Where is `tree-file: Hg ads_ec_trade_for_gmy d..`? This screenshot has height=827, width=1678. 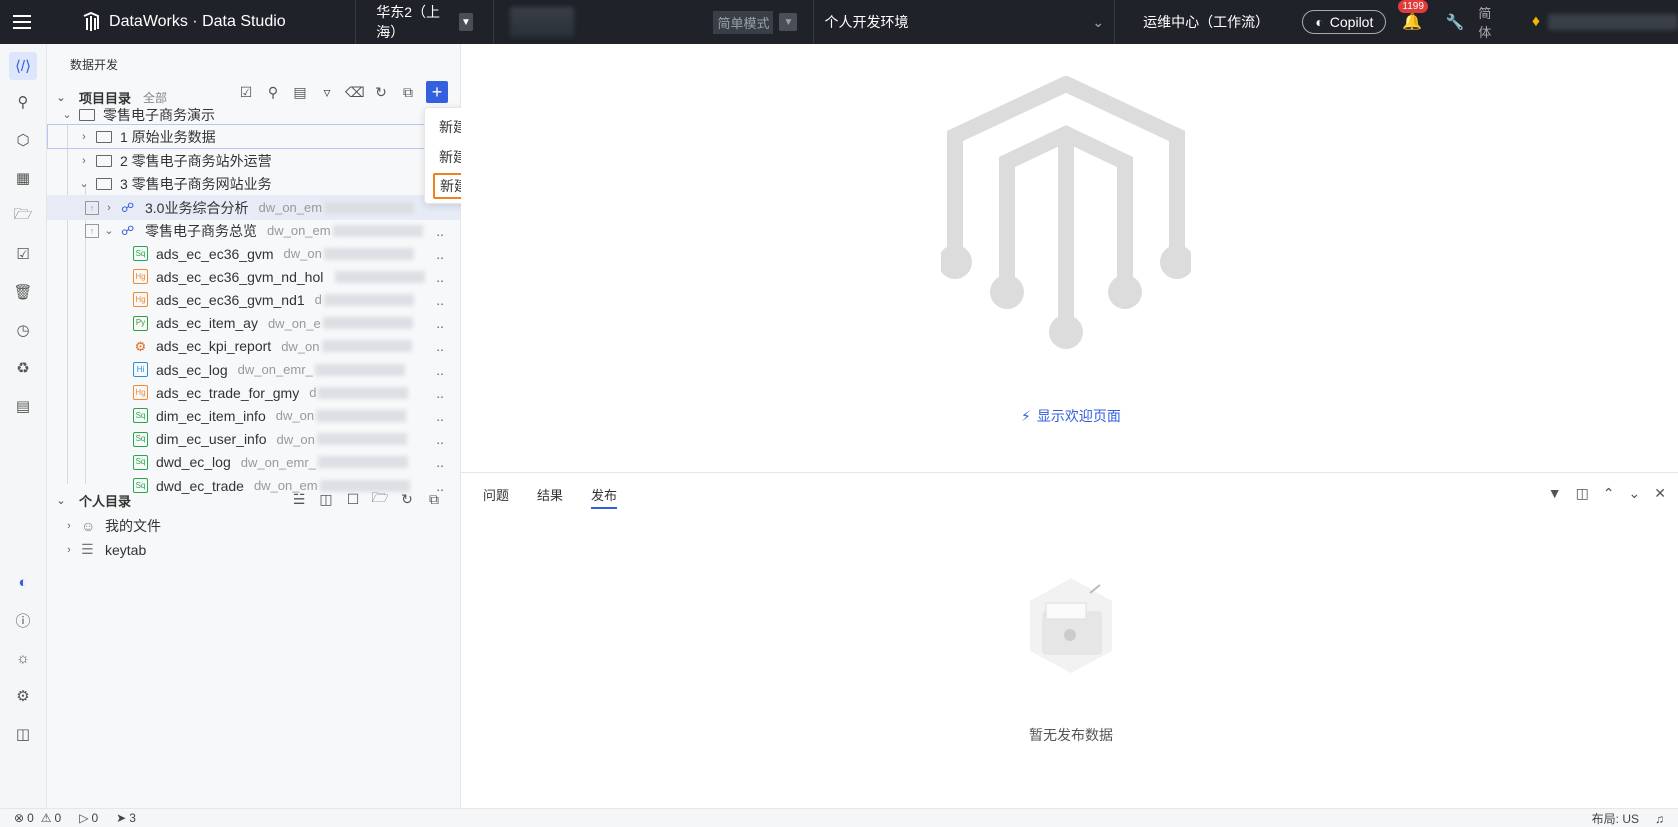
tree-file: Hg ads_ec_trade_for_gmy d.. is located at coordinates (253, 392).